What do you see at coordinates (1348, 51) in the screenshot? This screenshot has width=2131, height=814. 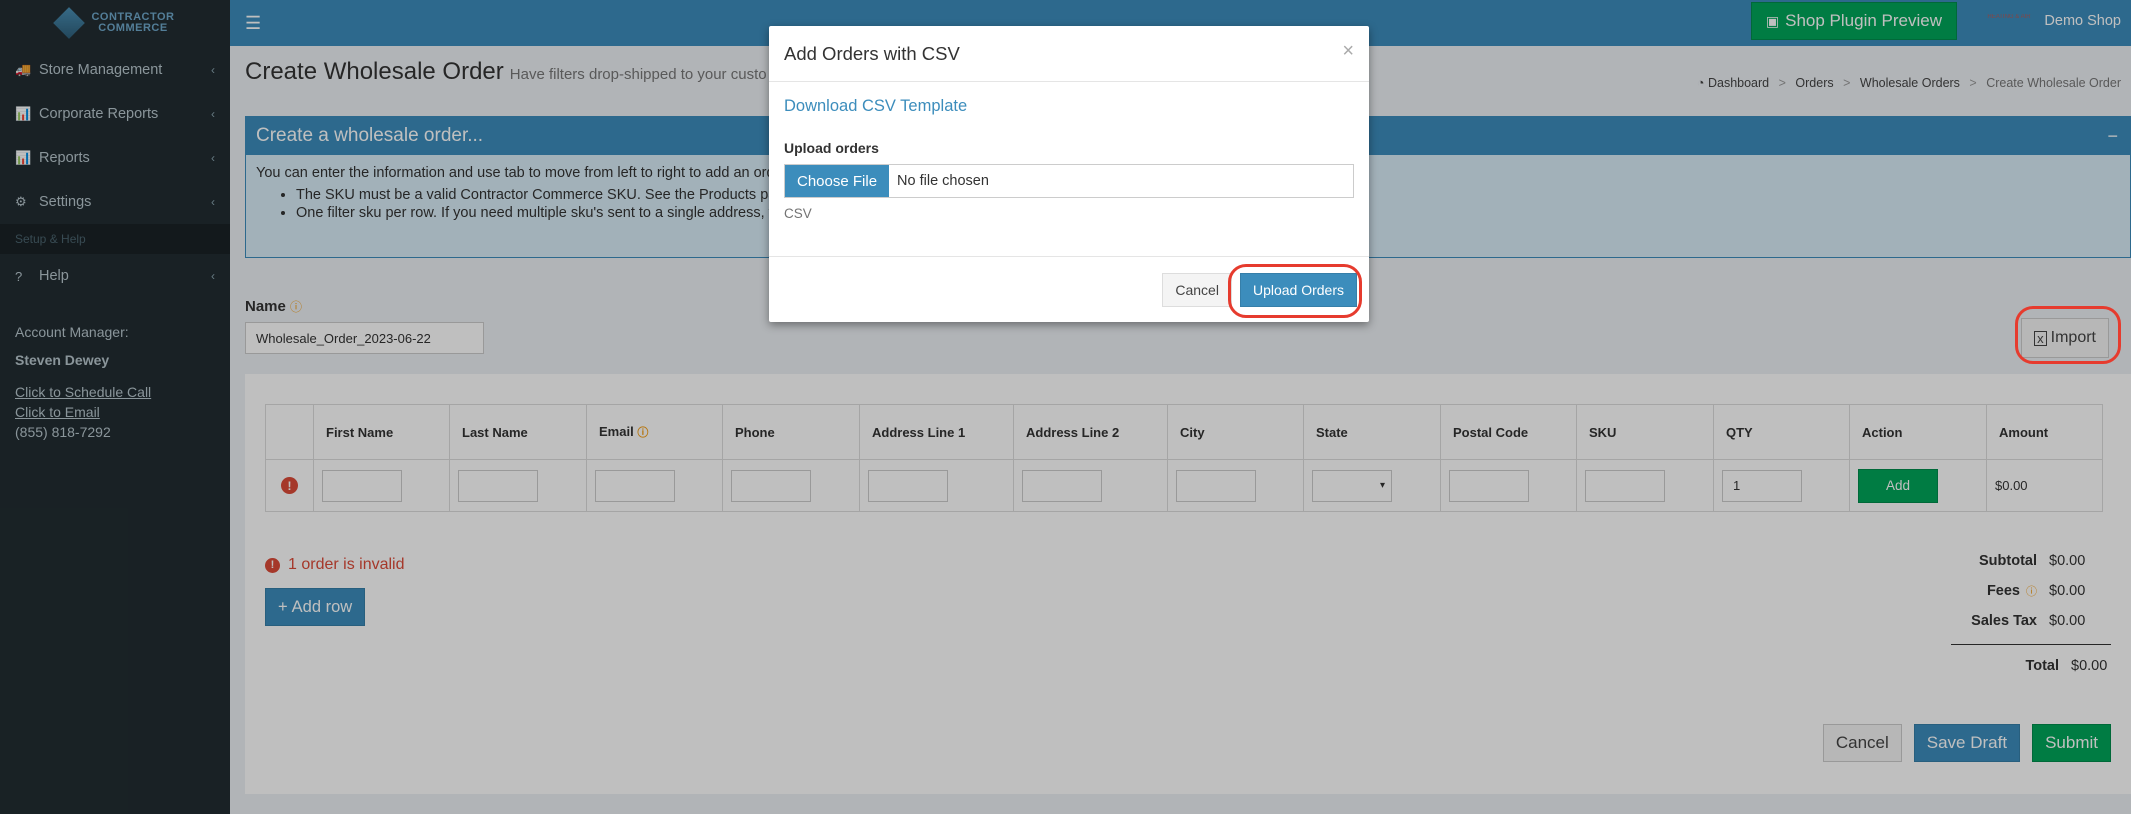 I see `close-icon: ×` at bounding box center [1348, 51].